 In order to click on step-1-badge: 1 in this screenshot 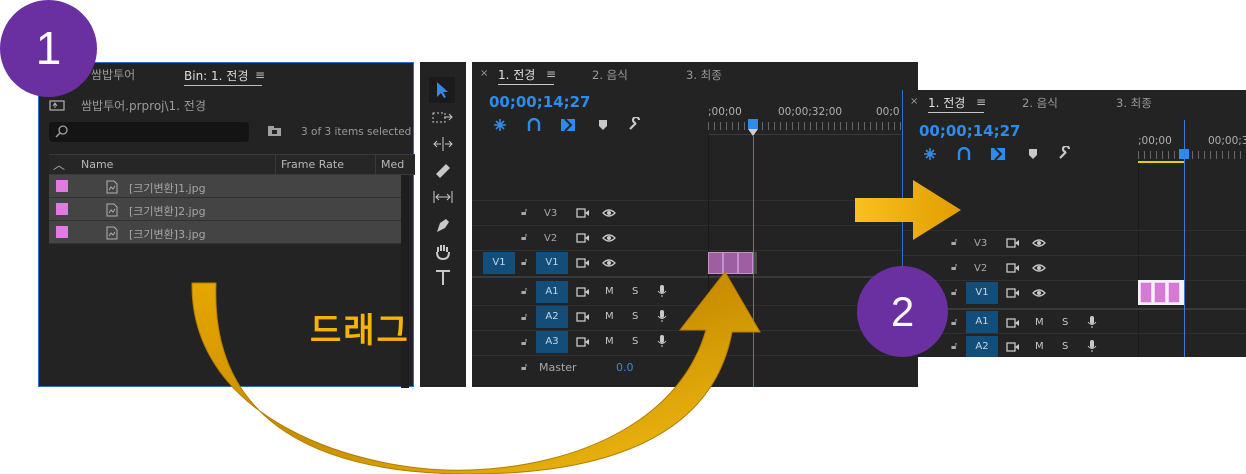, I will do `click(48, 48)`.